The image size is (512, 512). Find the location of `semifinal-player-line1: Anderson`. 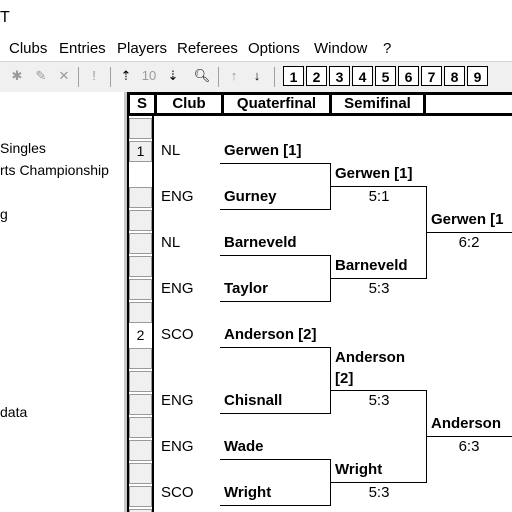

semifinal-player-line1: Anderson is located at coordinates (370, 357).